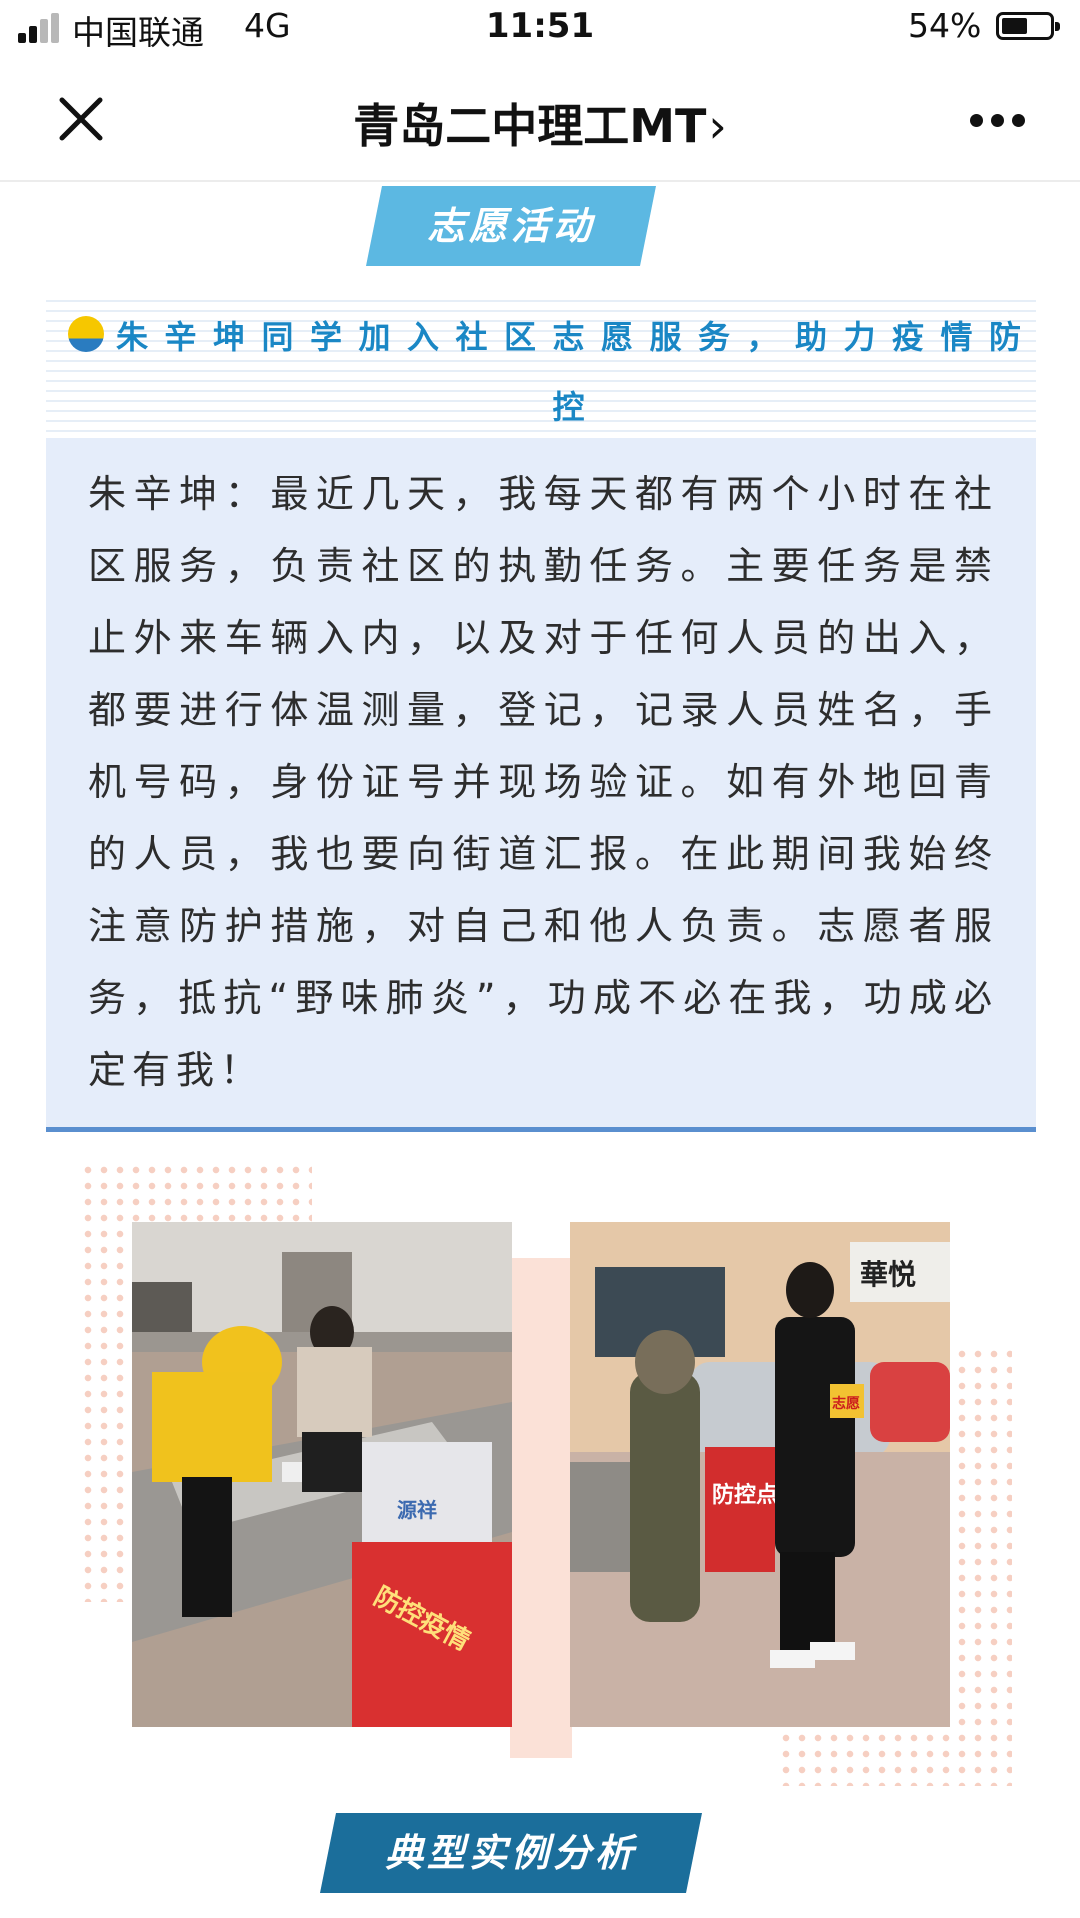 The image size is (1080, 1918). What do you see at coordinates (540, 28) in the screenshot?
I see `status-bar: 中国联通 4G 11:51 54%` at bounding box center [540, 28].